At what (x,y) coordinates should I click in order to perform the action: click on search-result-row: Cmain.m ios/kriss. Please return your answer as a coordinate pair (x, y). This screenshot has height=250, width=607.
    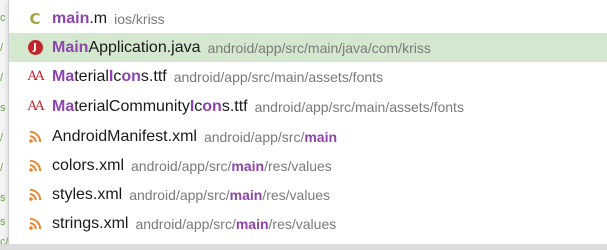
    Looking at the image, I should click on (308, 18).